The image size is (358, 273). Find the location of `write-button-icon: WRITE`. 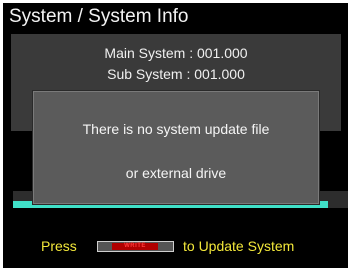

write-button-icon: WRITE is located at coordinates (135, 246).